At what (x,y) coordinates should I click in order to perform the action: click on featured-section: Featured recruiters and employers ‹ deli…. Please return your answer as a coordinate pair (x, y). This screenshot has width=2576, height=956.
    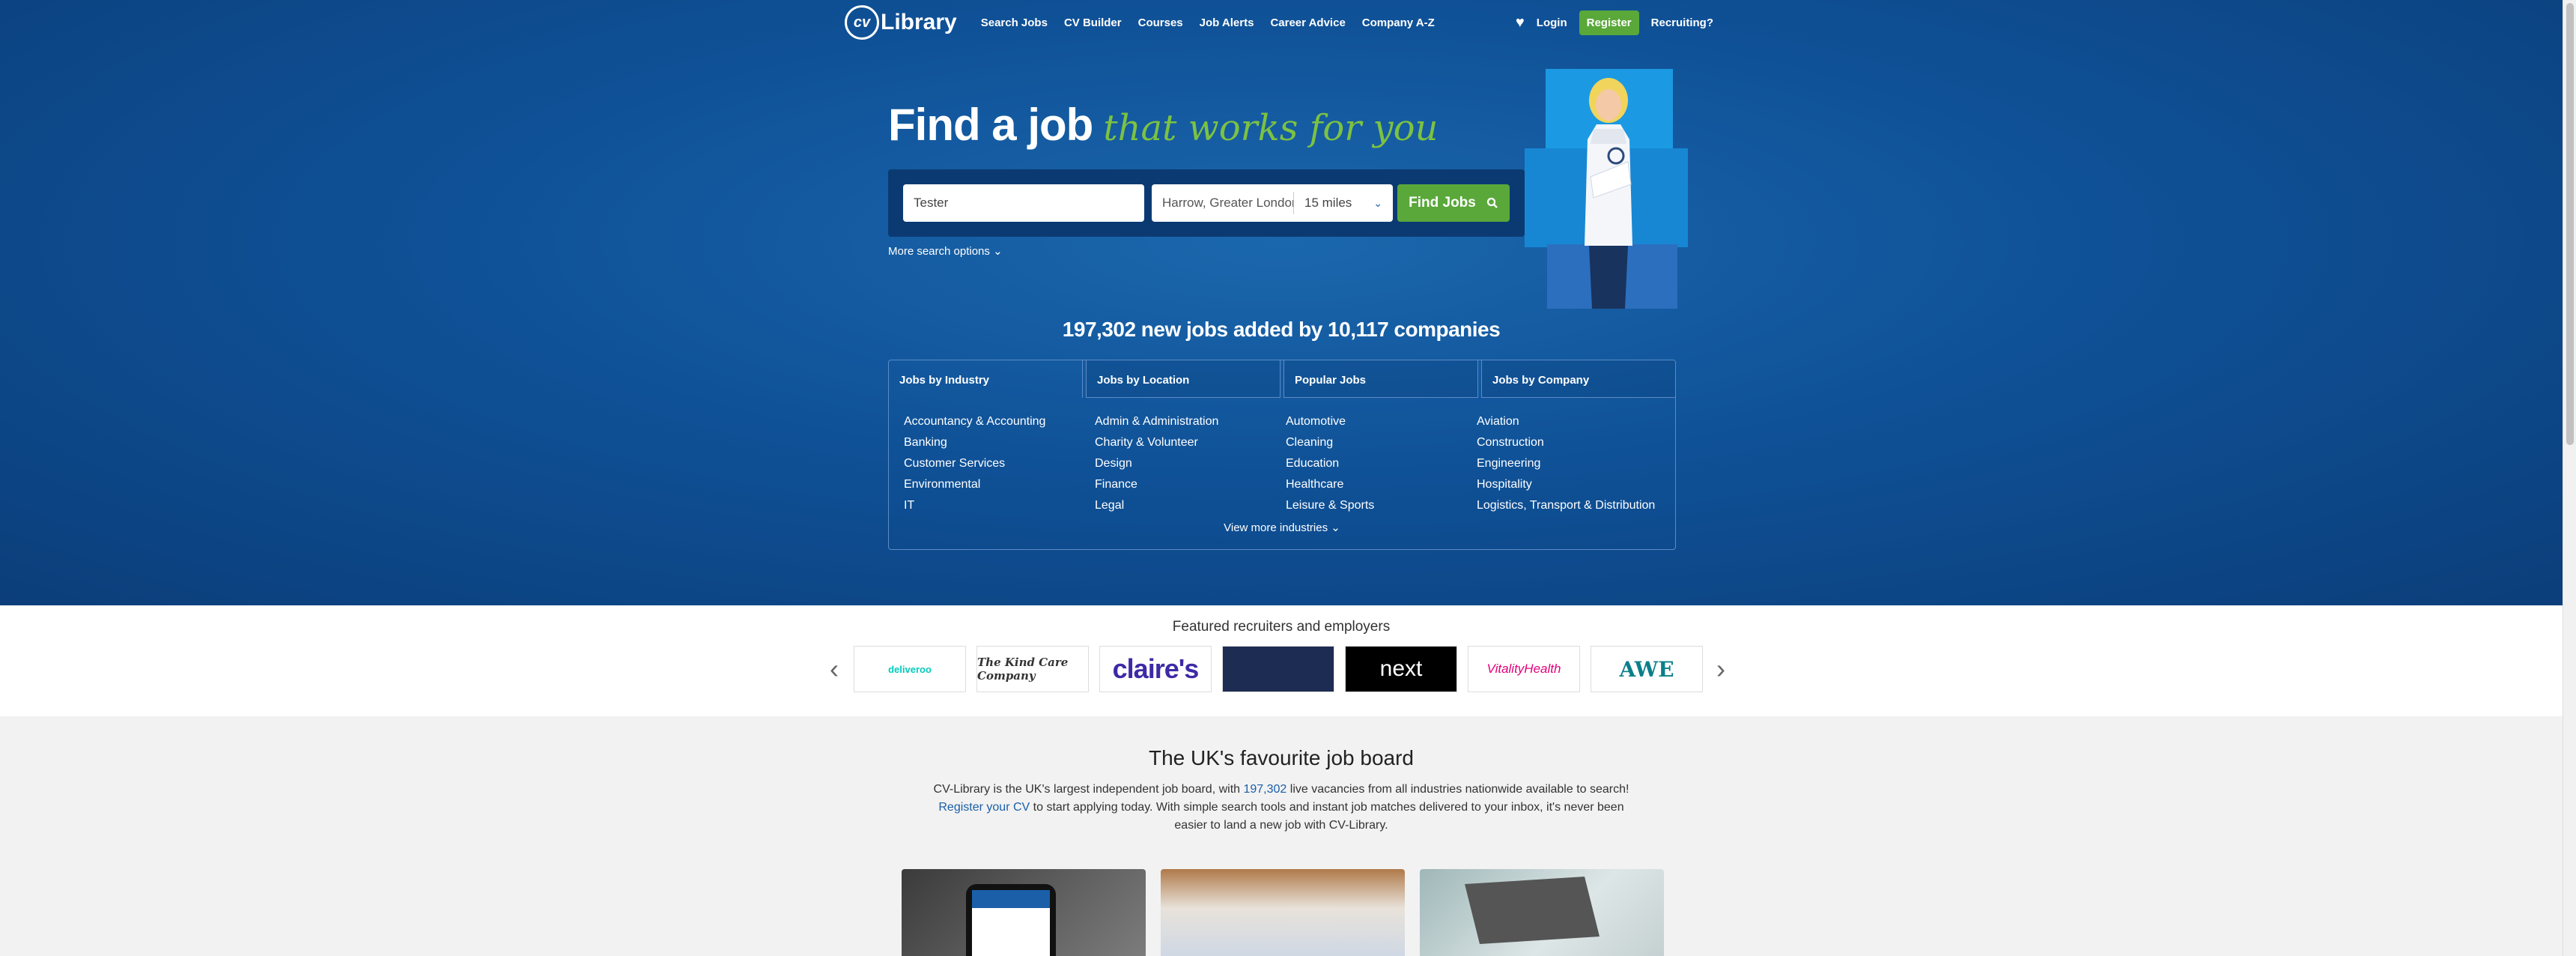
    Looking at the image, I should click on (1281, 660).